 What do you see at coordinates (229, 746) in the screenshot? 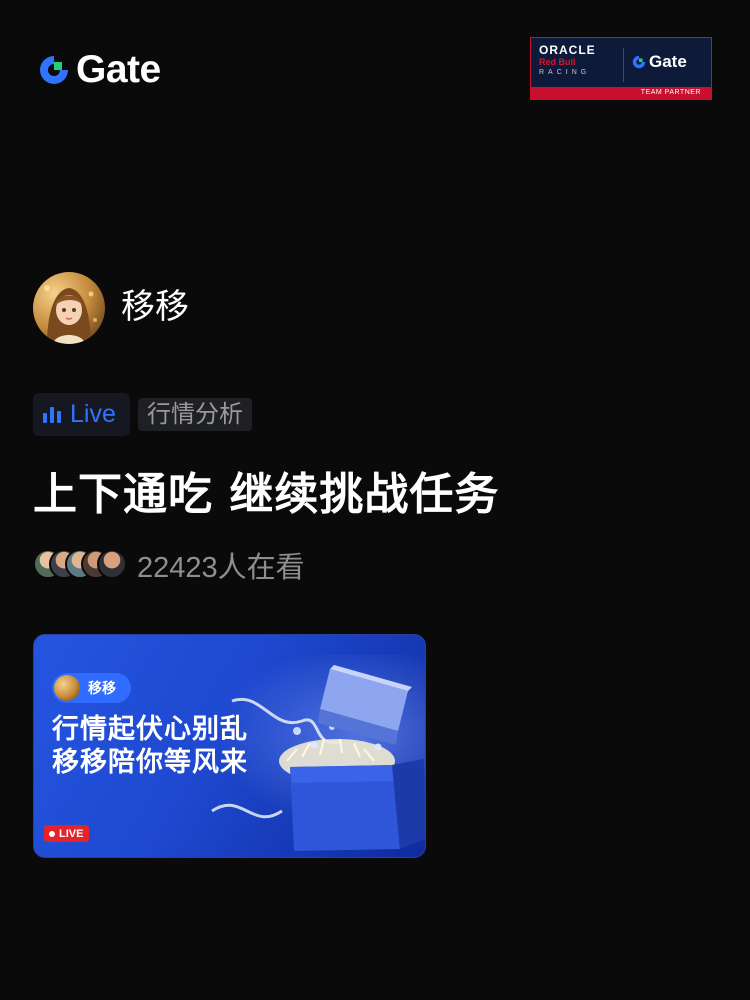
I see `stream-cover-card: 移移 行情起伏心别乱 移移陪你等风来 LIVE` at bounding box center [229, 746].